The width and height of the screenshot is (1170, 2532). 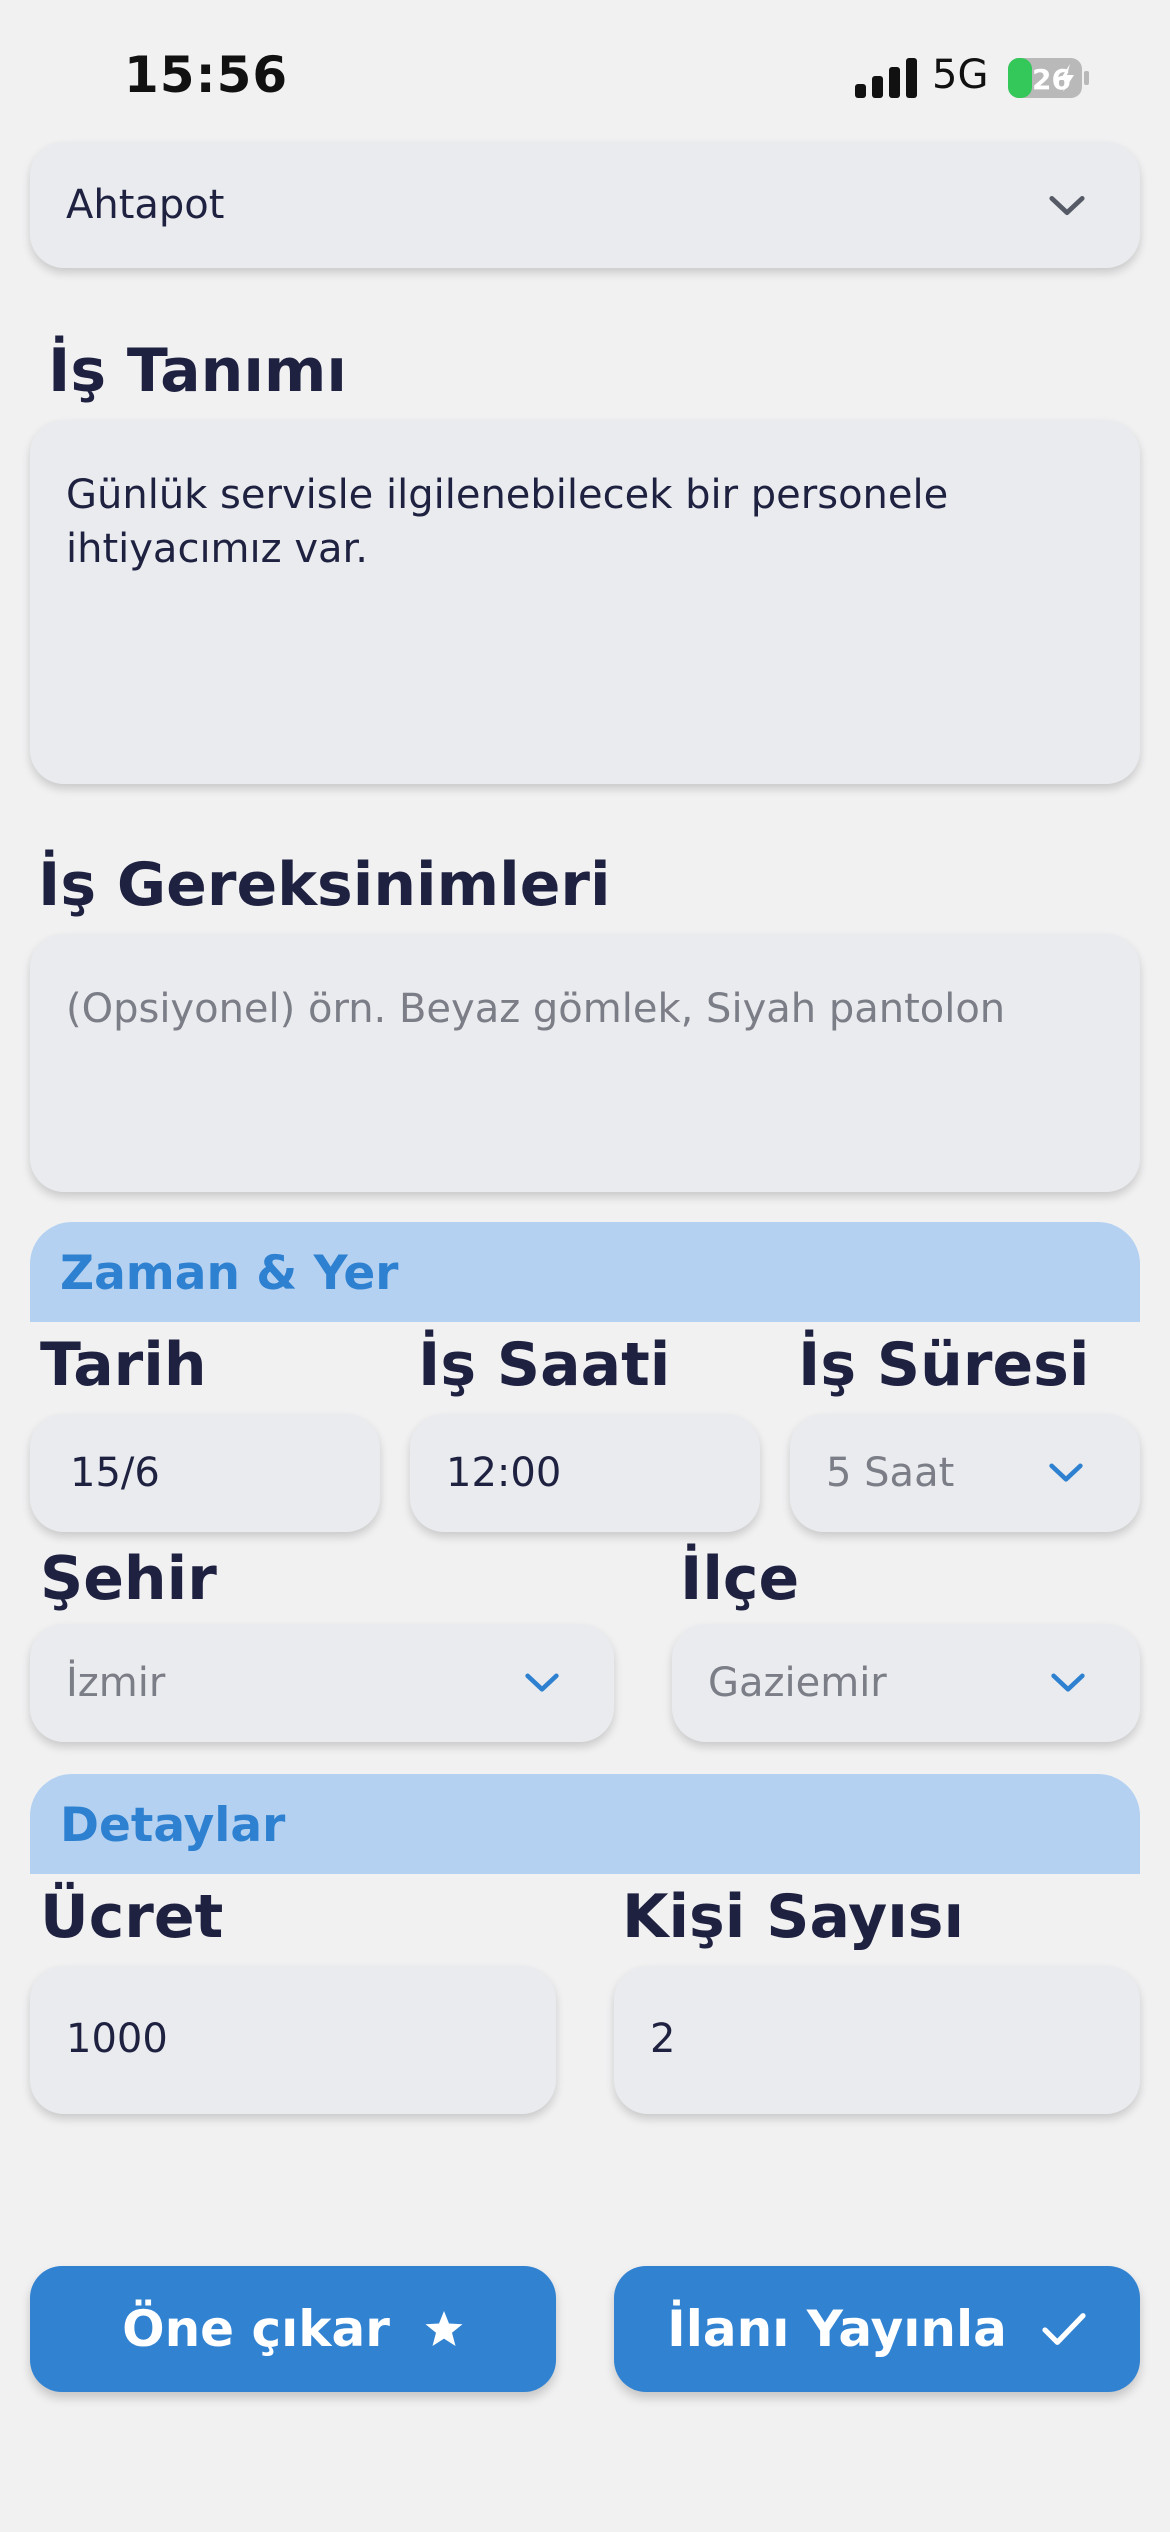 What do you see at coordinates (205, 1473) in the screenshot?
I see `date-field: 15/6` at bounding box center [205, 1473].